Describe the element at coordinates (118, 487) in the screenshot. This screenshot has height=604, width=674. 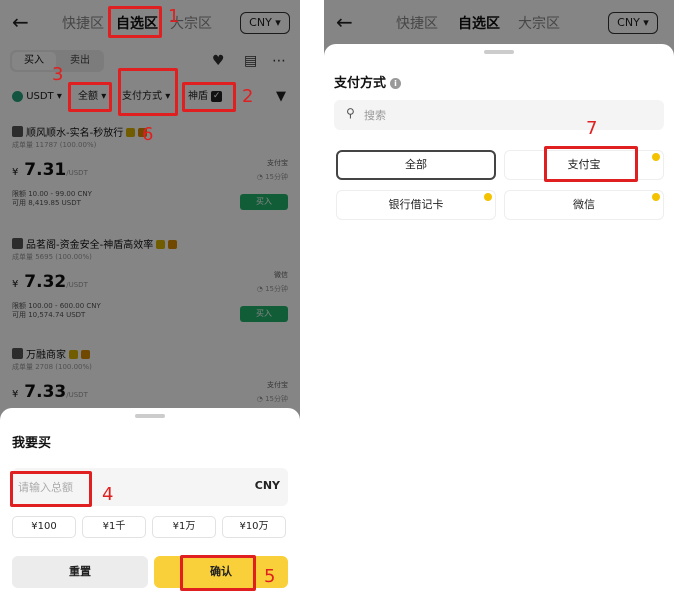
I see `amount-input` at that location.